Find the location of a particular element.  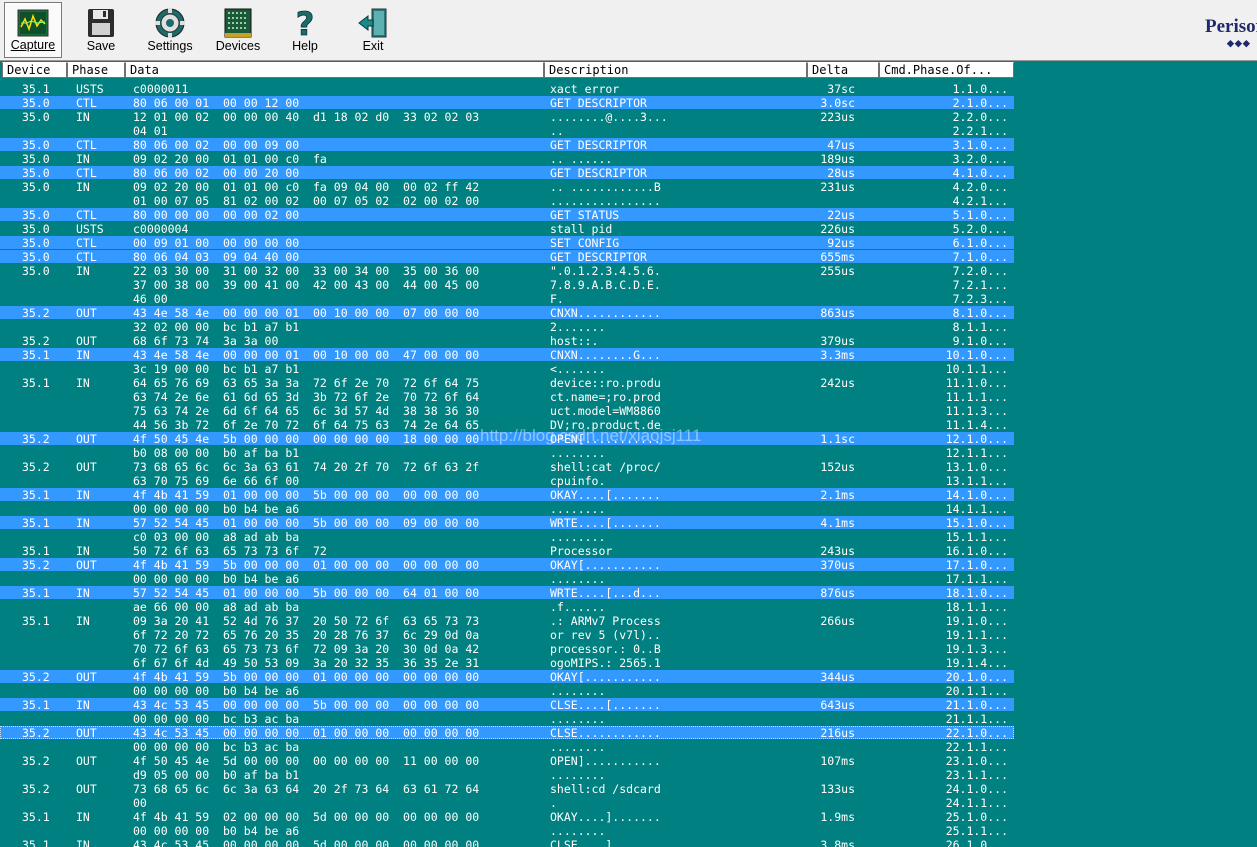

column-header-description: Description is located at coordinates (675, 70).